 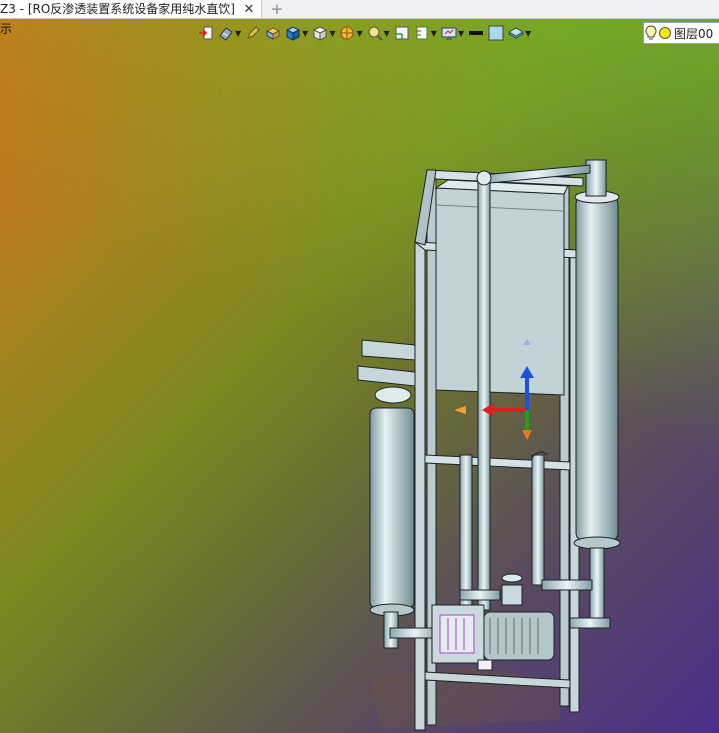 I want to click on render-mode-icon: ▼, so click(x=229, y=33).